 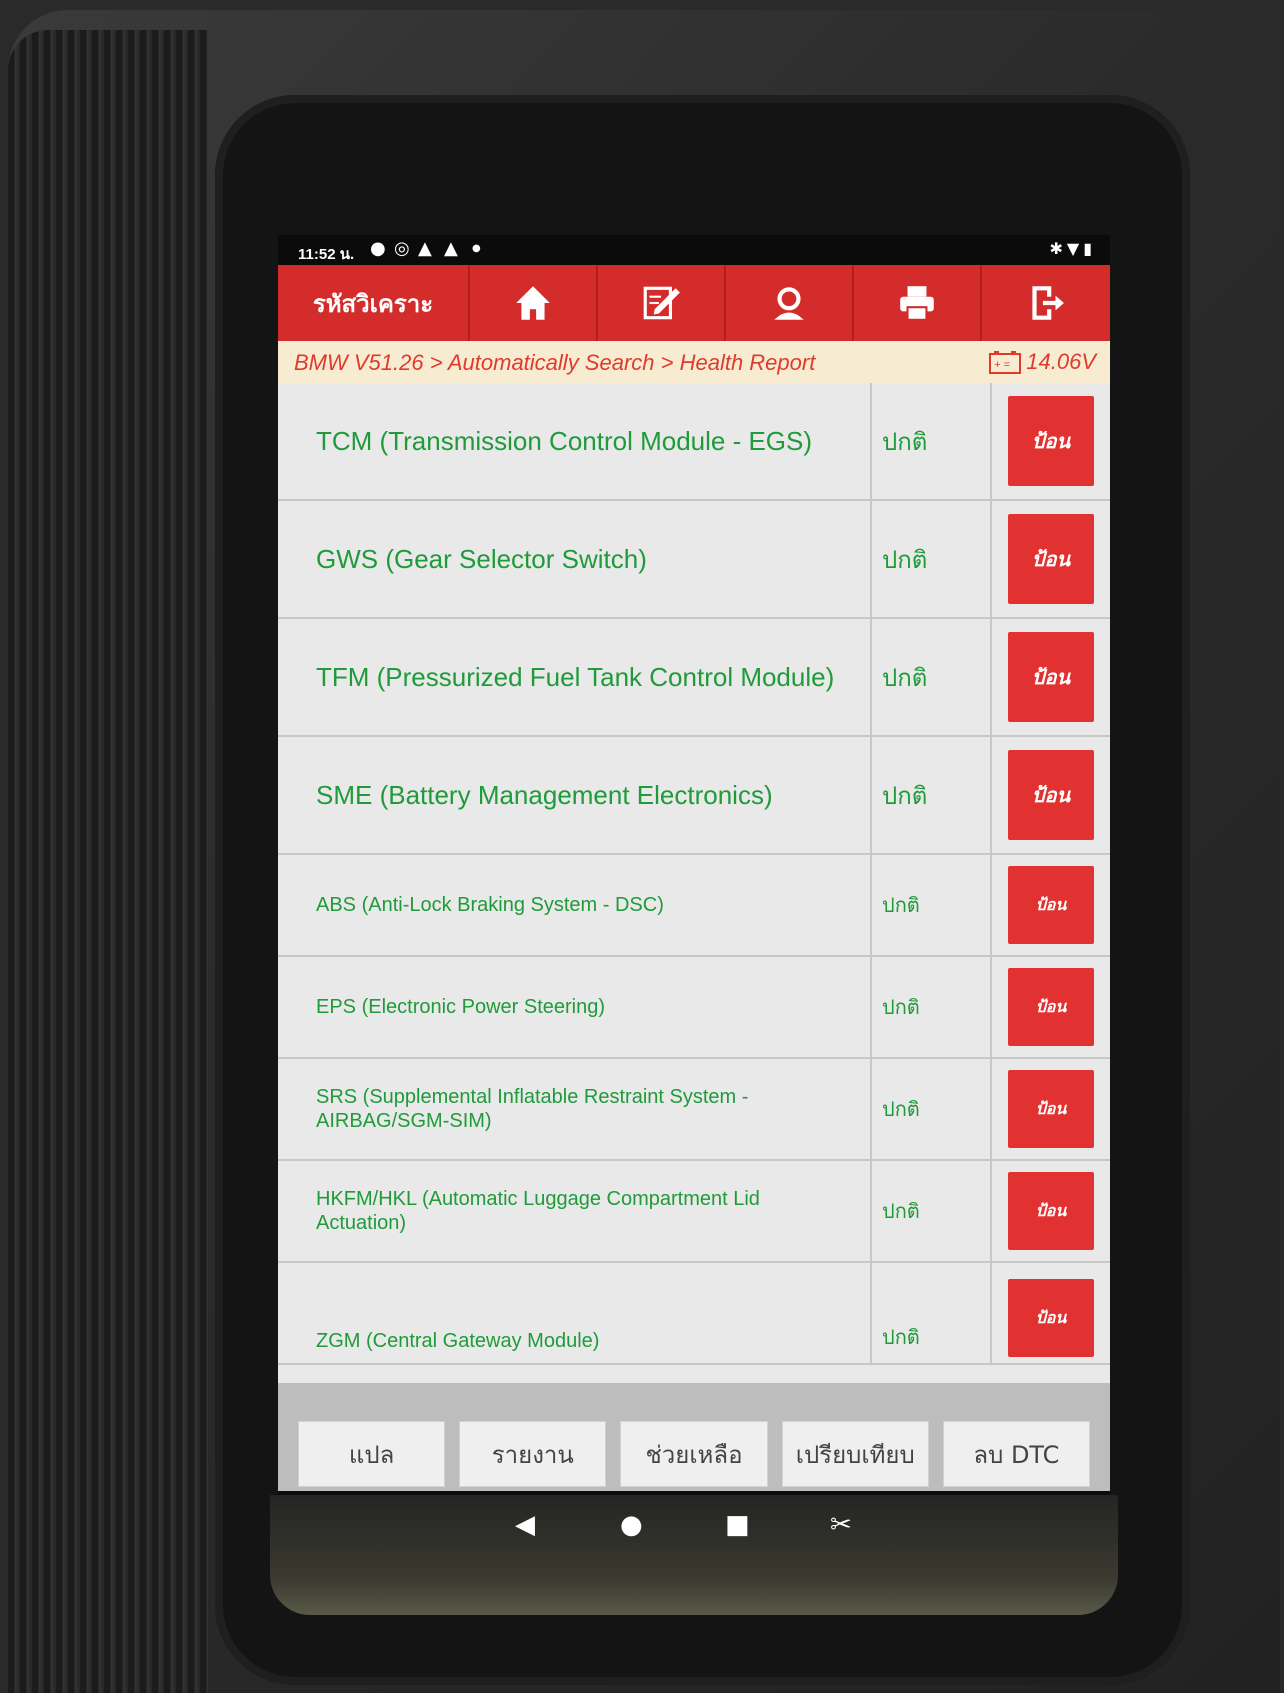 I want to click on translate-button: แปล, so click(x=372, y=1454).